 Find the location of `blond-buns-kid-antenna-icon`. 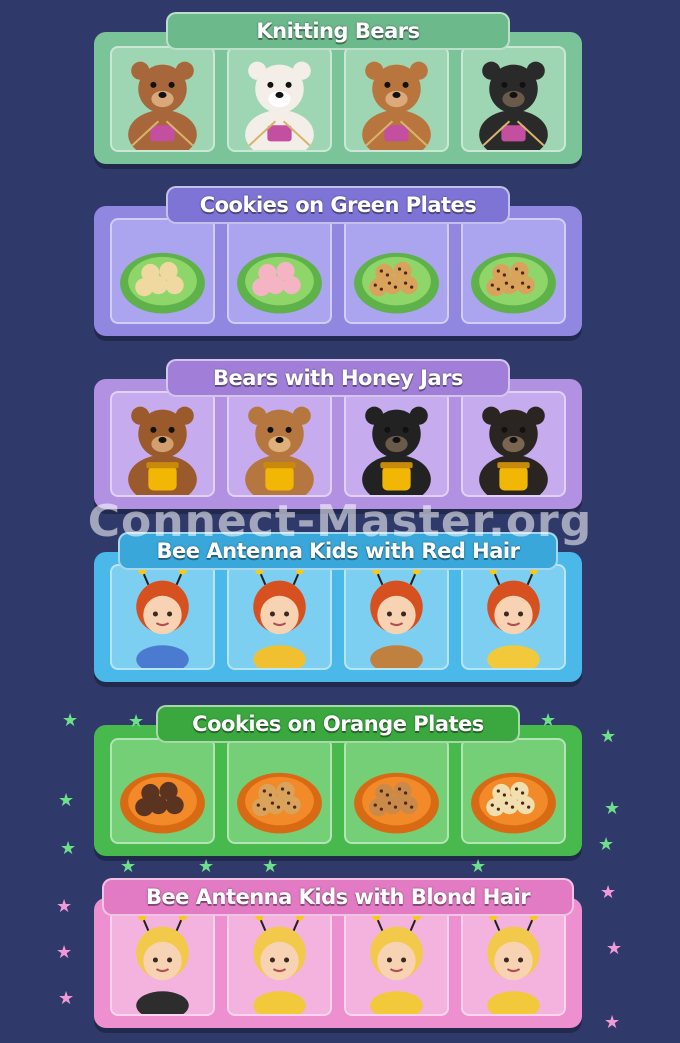

blond-buns-kid-antenna-icon is located at coordinates (279, 963).